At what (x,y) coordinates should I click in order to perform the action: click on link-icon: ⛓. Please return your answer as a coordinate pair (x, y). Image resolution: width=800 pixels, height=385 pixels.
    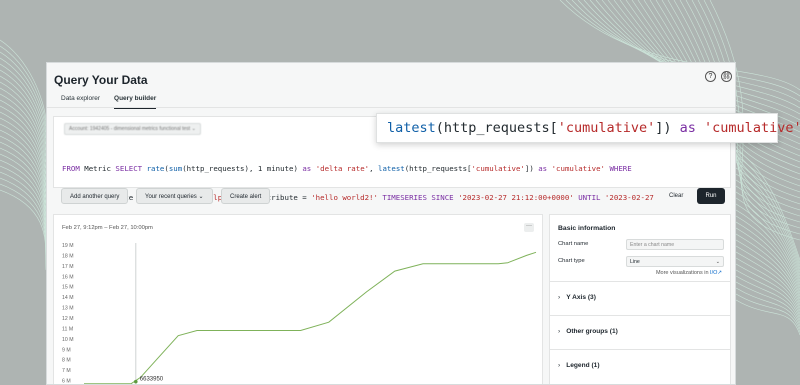
    Looking at the image, I should click on (726, 76).